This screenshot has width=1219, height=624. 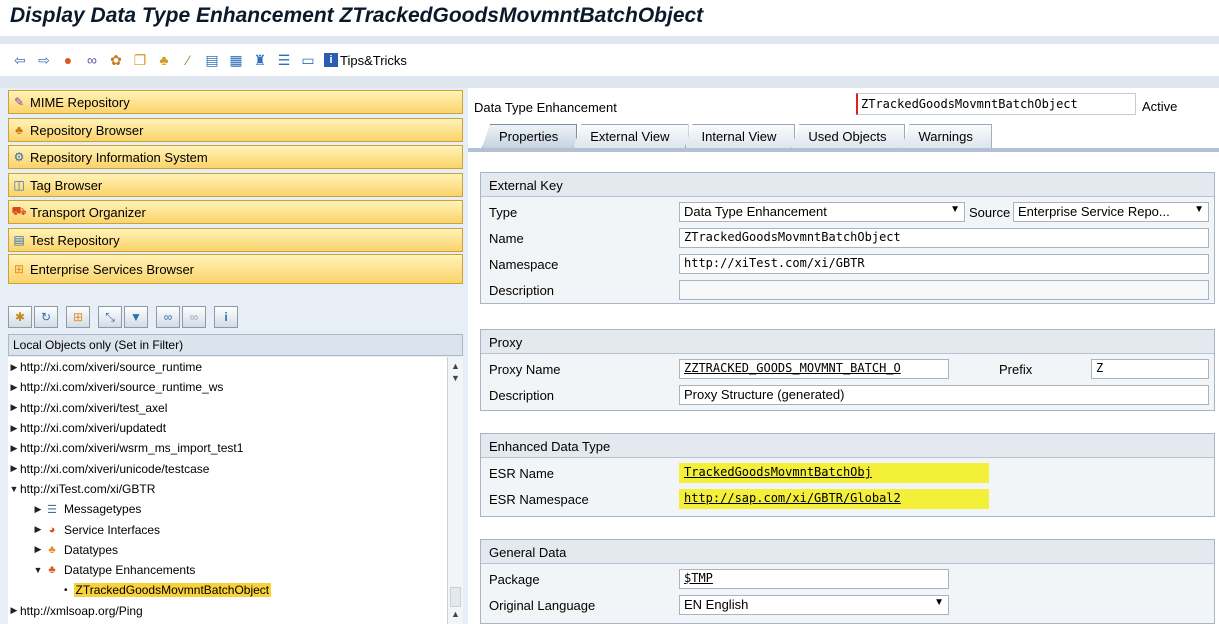 I want to click on package-field: $TMP, so click(x=814, y=579).